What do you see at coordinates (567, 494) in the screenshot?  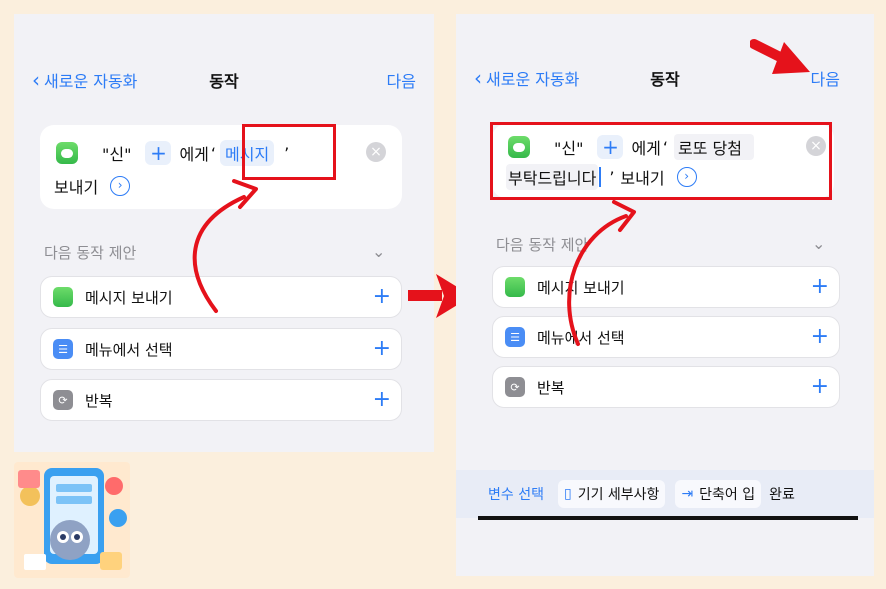 I see `phone-icon: ▯` at bounding box center [567, 494].